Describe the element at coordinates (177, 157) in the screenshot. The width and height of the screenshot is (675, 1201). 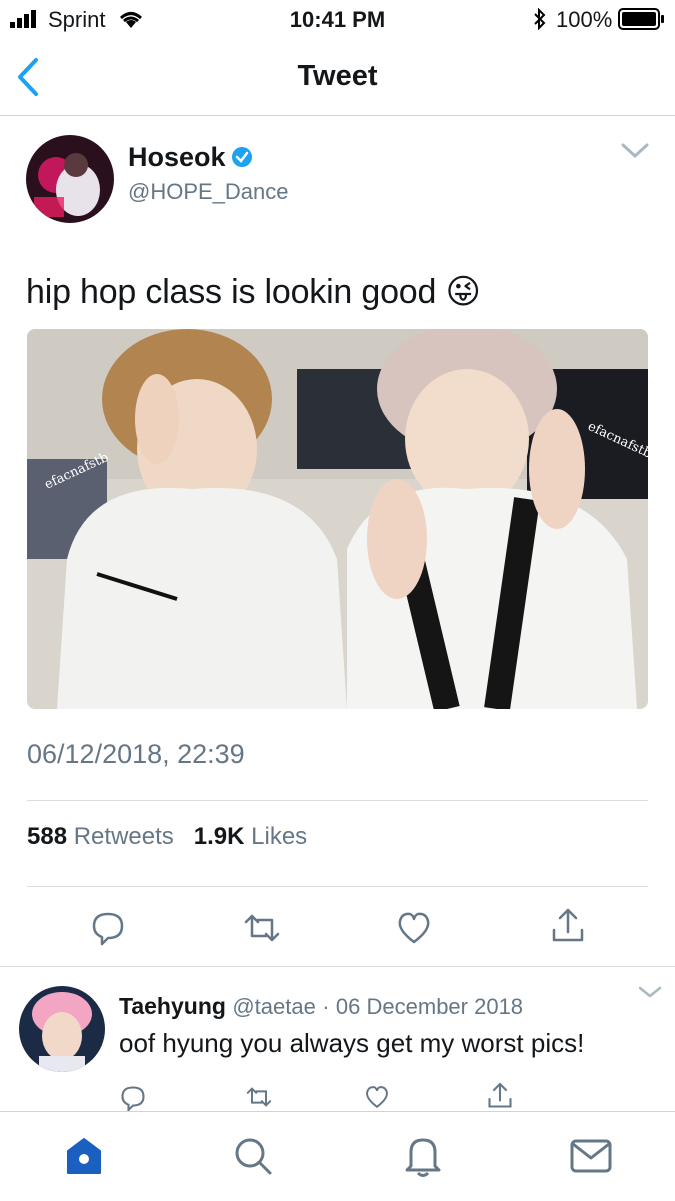
I see `author-name: Hoseok` at that location.